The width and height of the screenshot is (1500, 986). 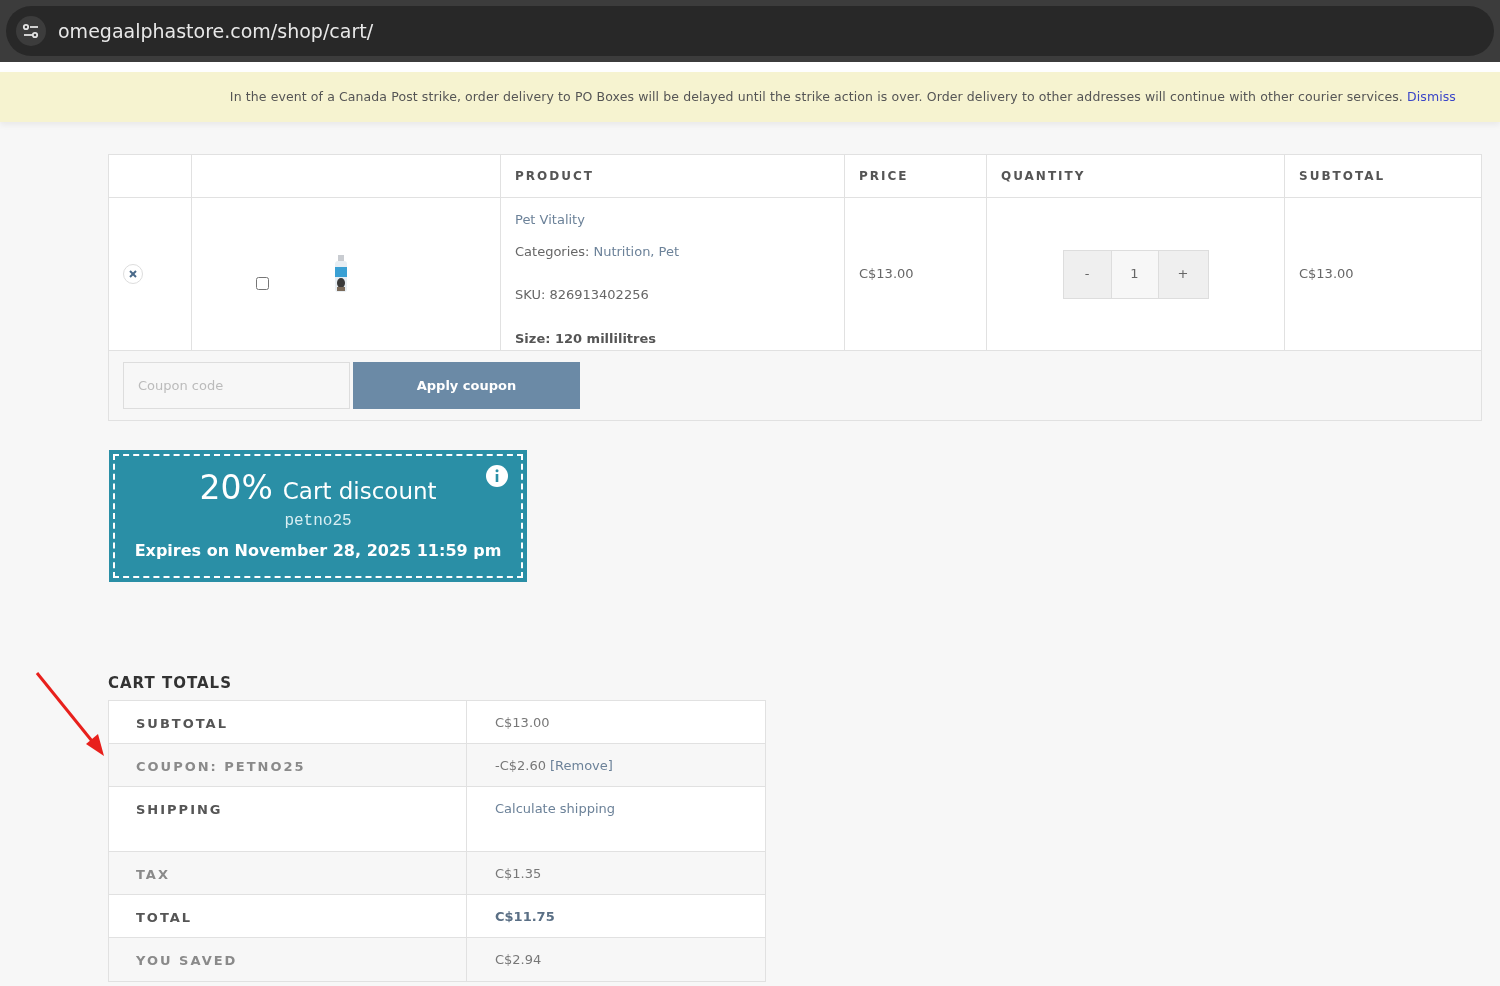 What do you see at coordinates (236, 488) in the screenshot?
I see `discount-amount: 20%` at bounding box center [236, 488].